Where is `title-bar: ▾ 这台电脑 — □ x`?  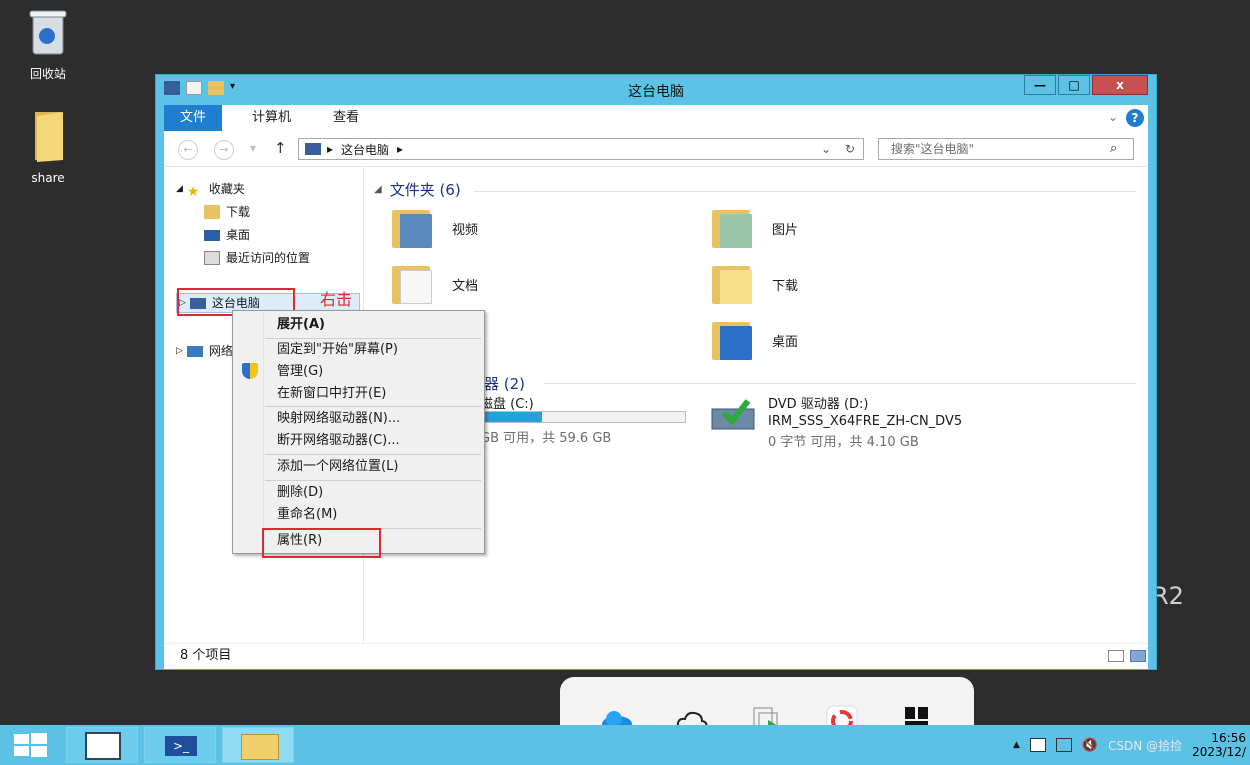 title-bar: ▾ 这台电脑 — □ x is located at coordinates (656, 89).